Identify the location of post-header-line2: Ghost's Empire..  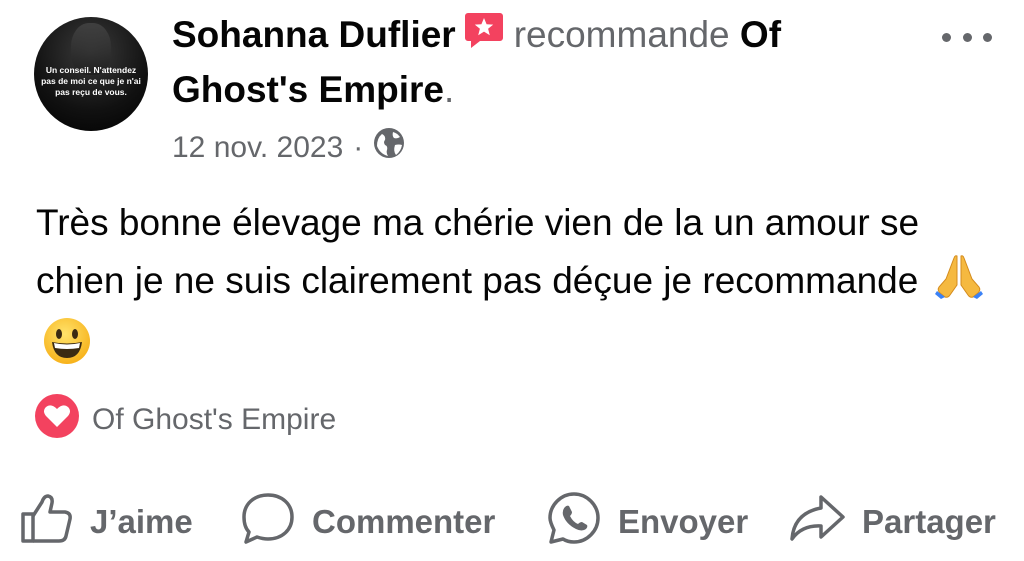
(313, 90).